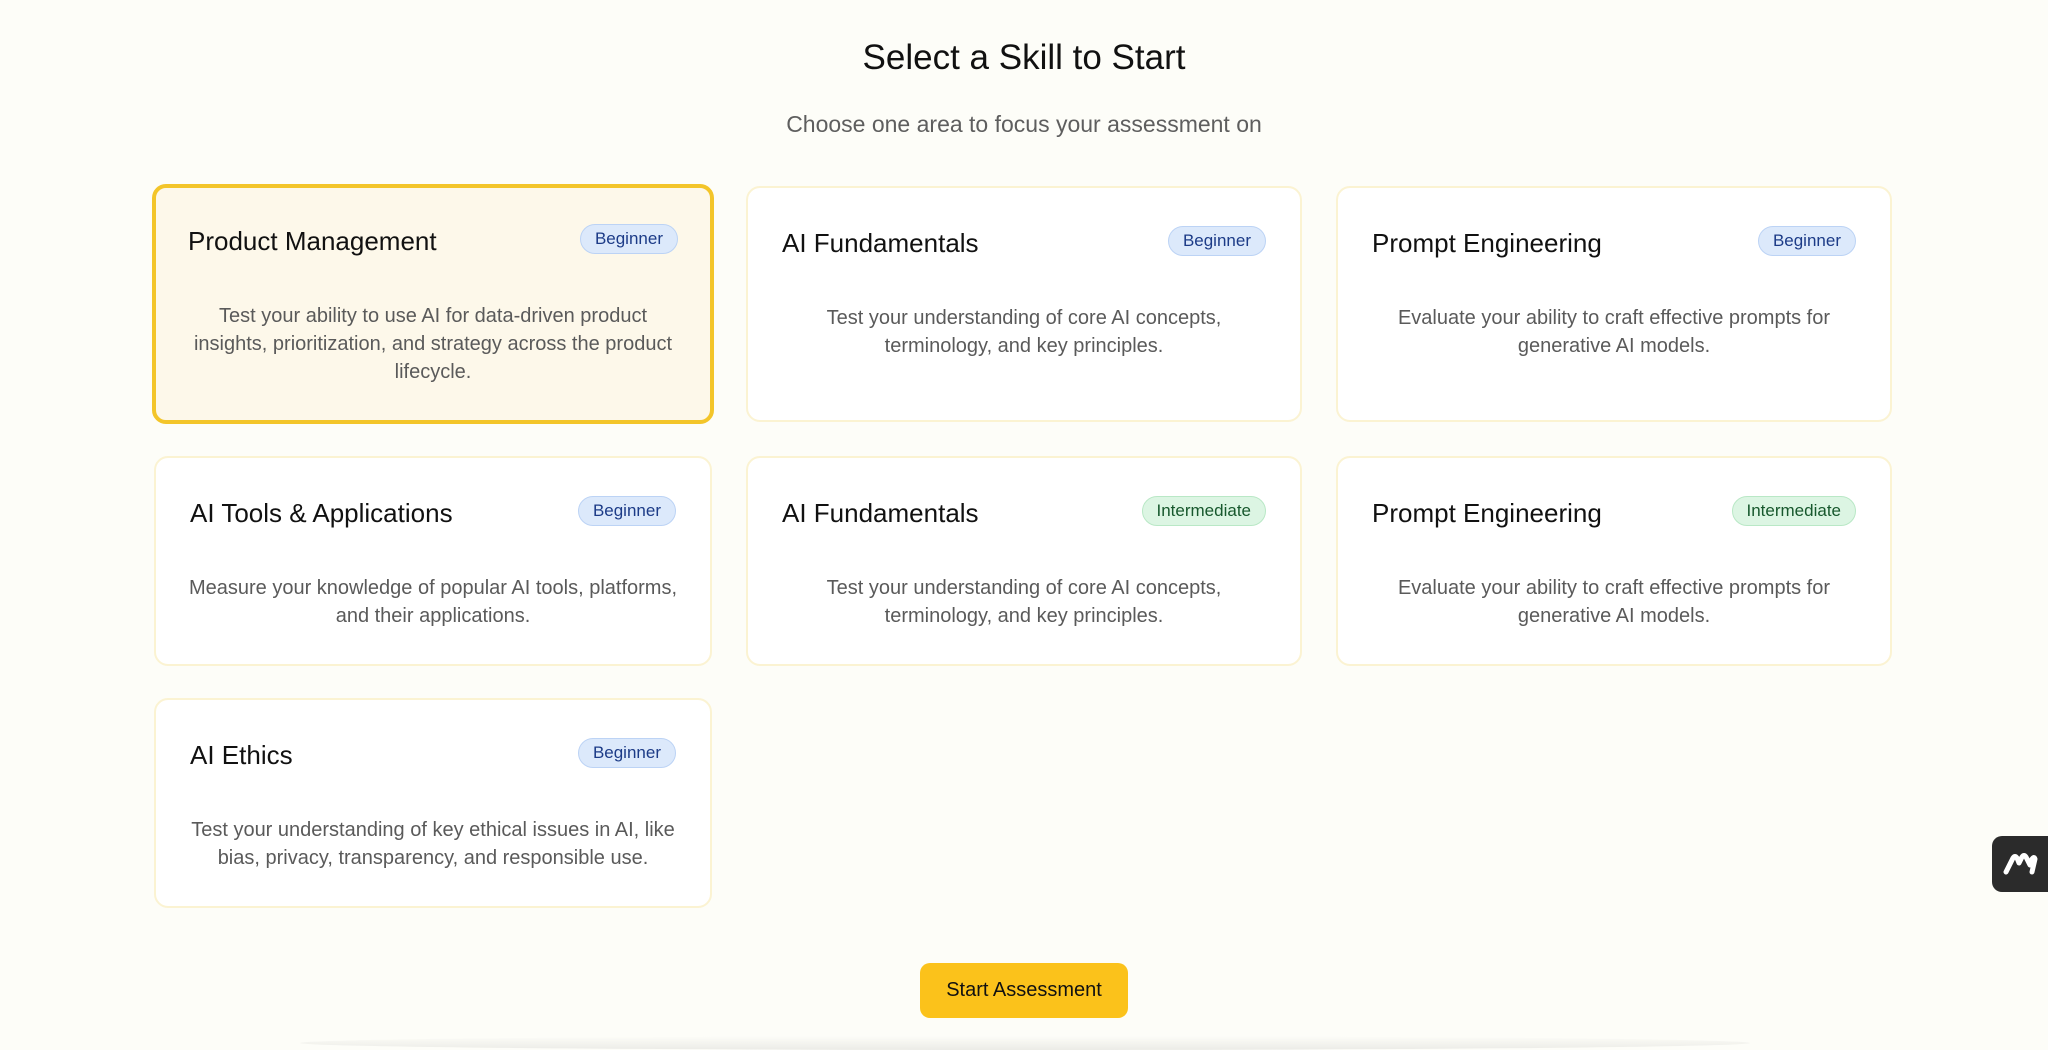 The image size is (2048, 1050). Describe the element at coordinates (241, 755) in the screenshot. I see `skill-card-title: AI Ethics` at that location.